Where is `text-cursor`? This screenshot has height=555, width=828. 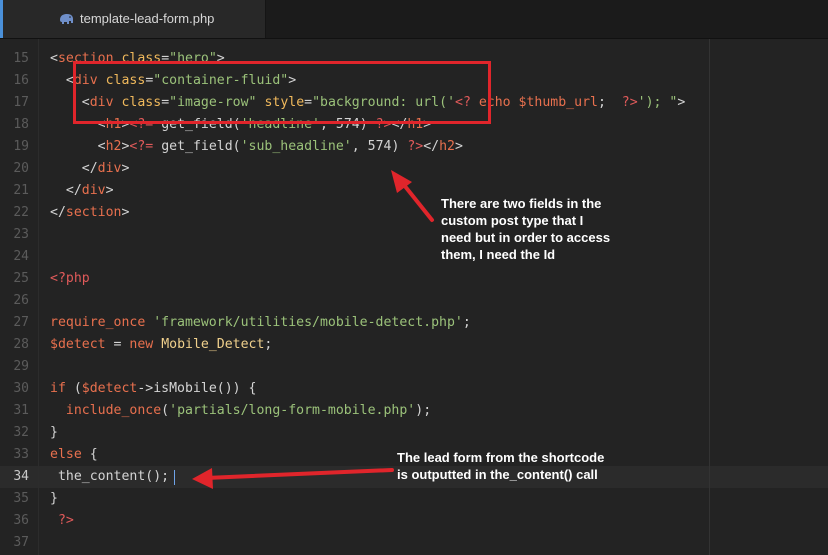 text-cursor is located at coordinates (174, 477).